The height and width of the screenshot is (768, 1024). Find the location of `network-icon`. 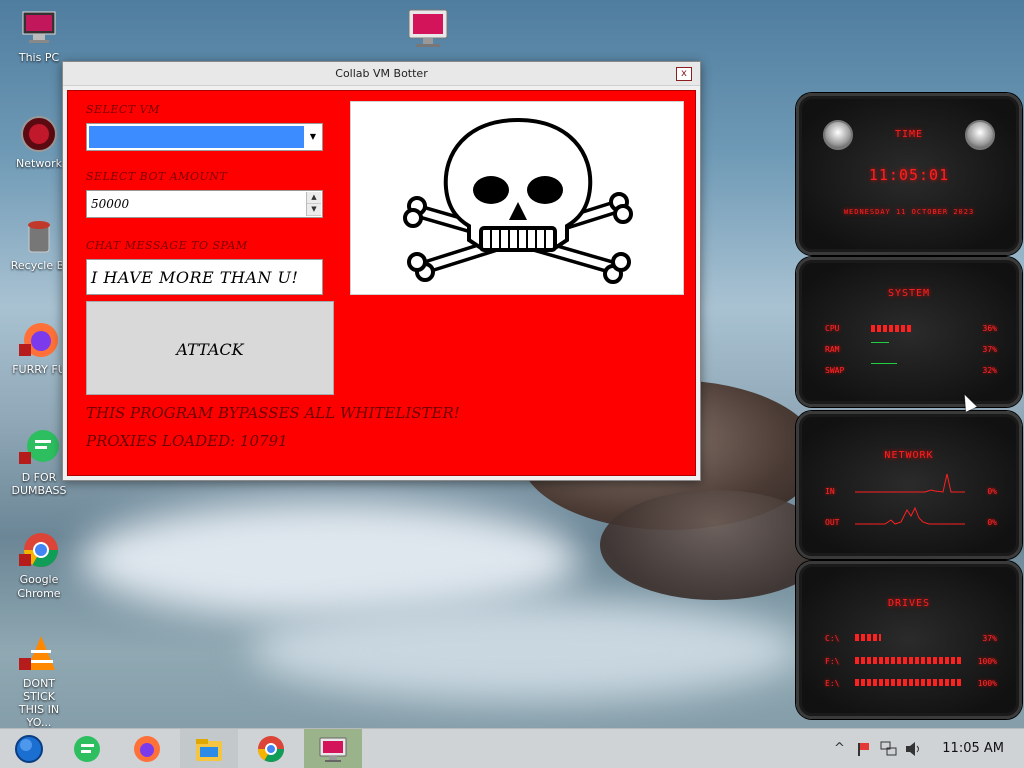

network-icon is located at coordinates (39, 134).